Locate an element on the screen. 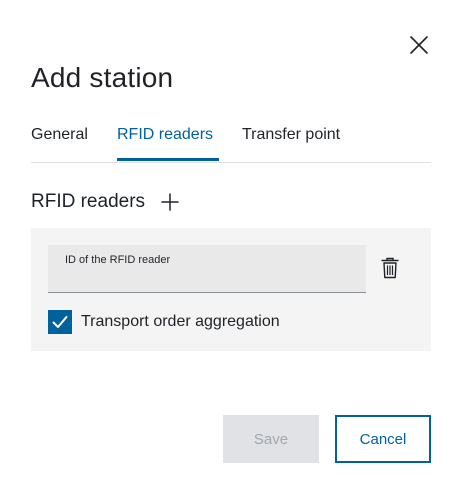 The width and height of the screenshot is (460, 495). rfid-reader-id-input is located at coordinates (209, 279).